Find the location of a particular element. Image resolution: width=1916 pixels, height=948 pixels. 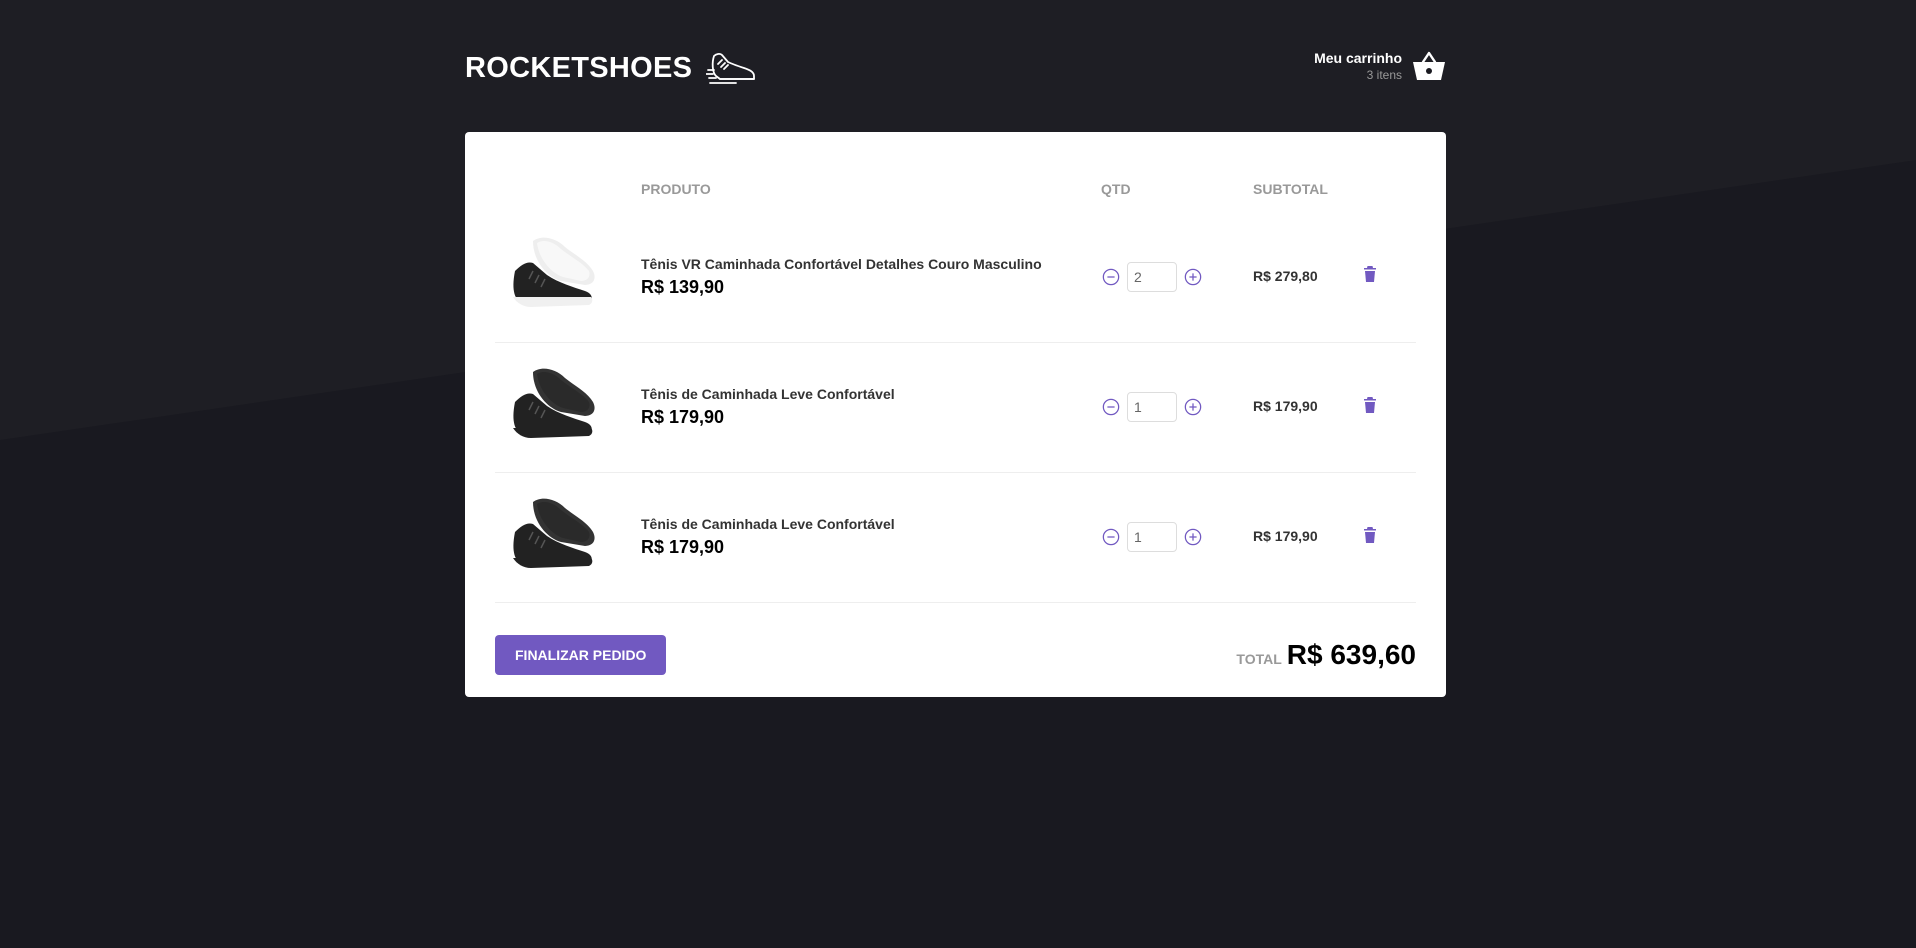

logo-text: ROCKETSHOES is located at coordinates (579, 67).